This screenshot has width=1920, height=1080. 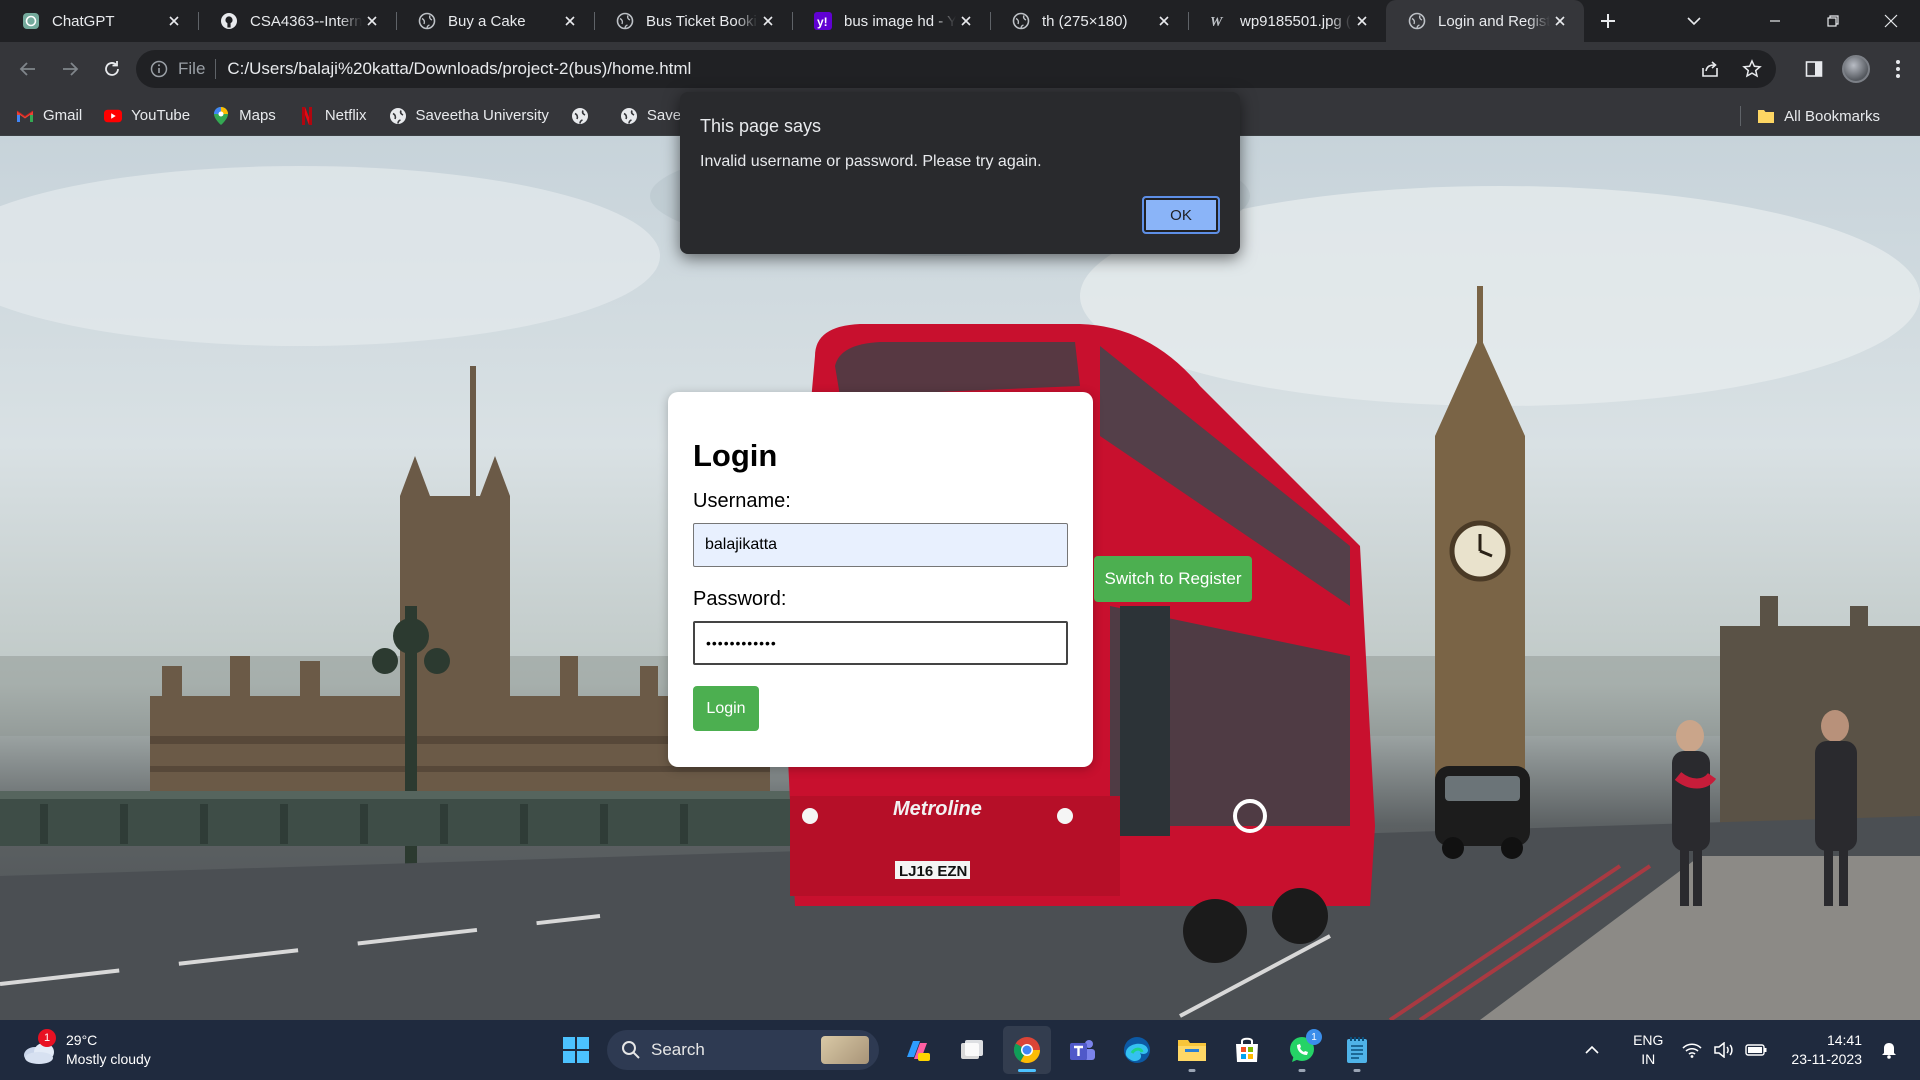 What do you see at coordinates (1247, 1050) in the screenshot?
I see `taskbar-microsoft-store` at bounding box center [1247, 1050].